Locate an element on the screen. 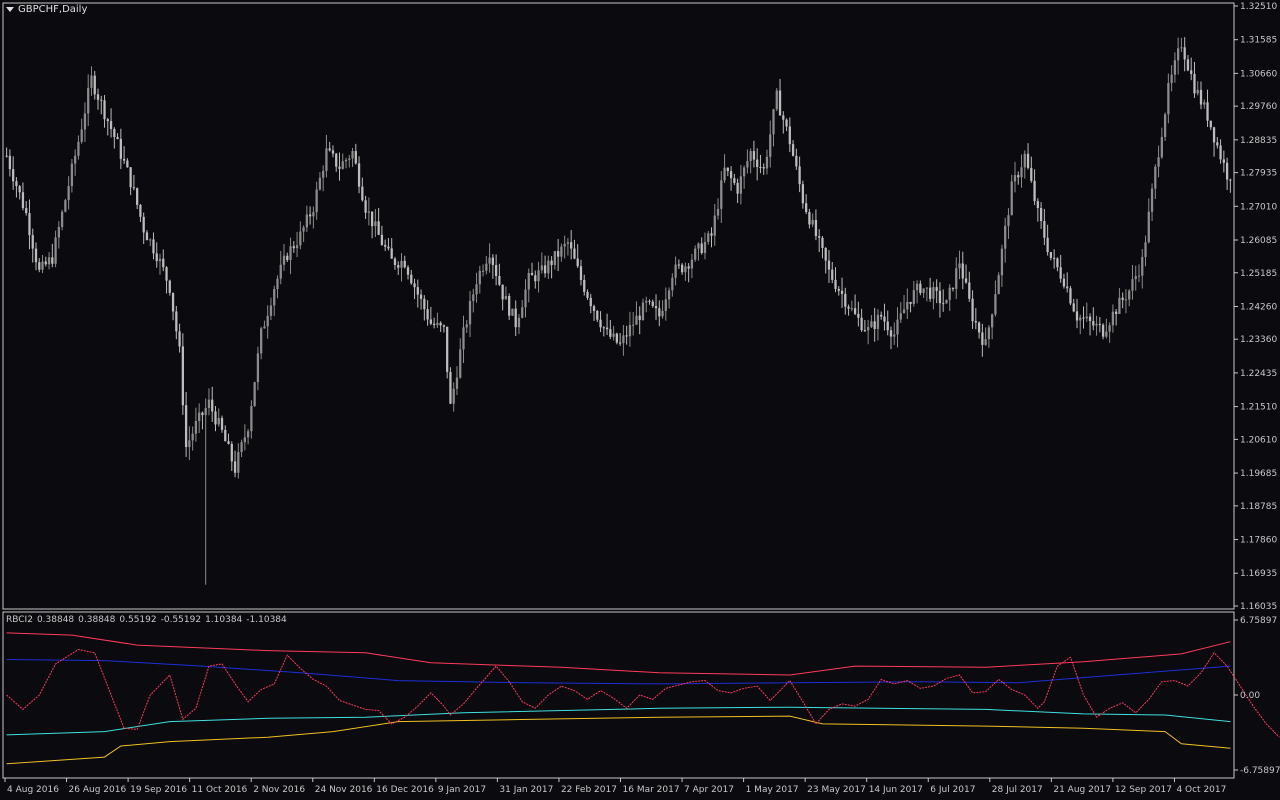 The height and width of the screenshot is (800, 1280). time-tick-label: 28 Jul 2017 is located at coordinates (1017, 790).